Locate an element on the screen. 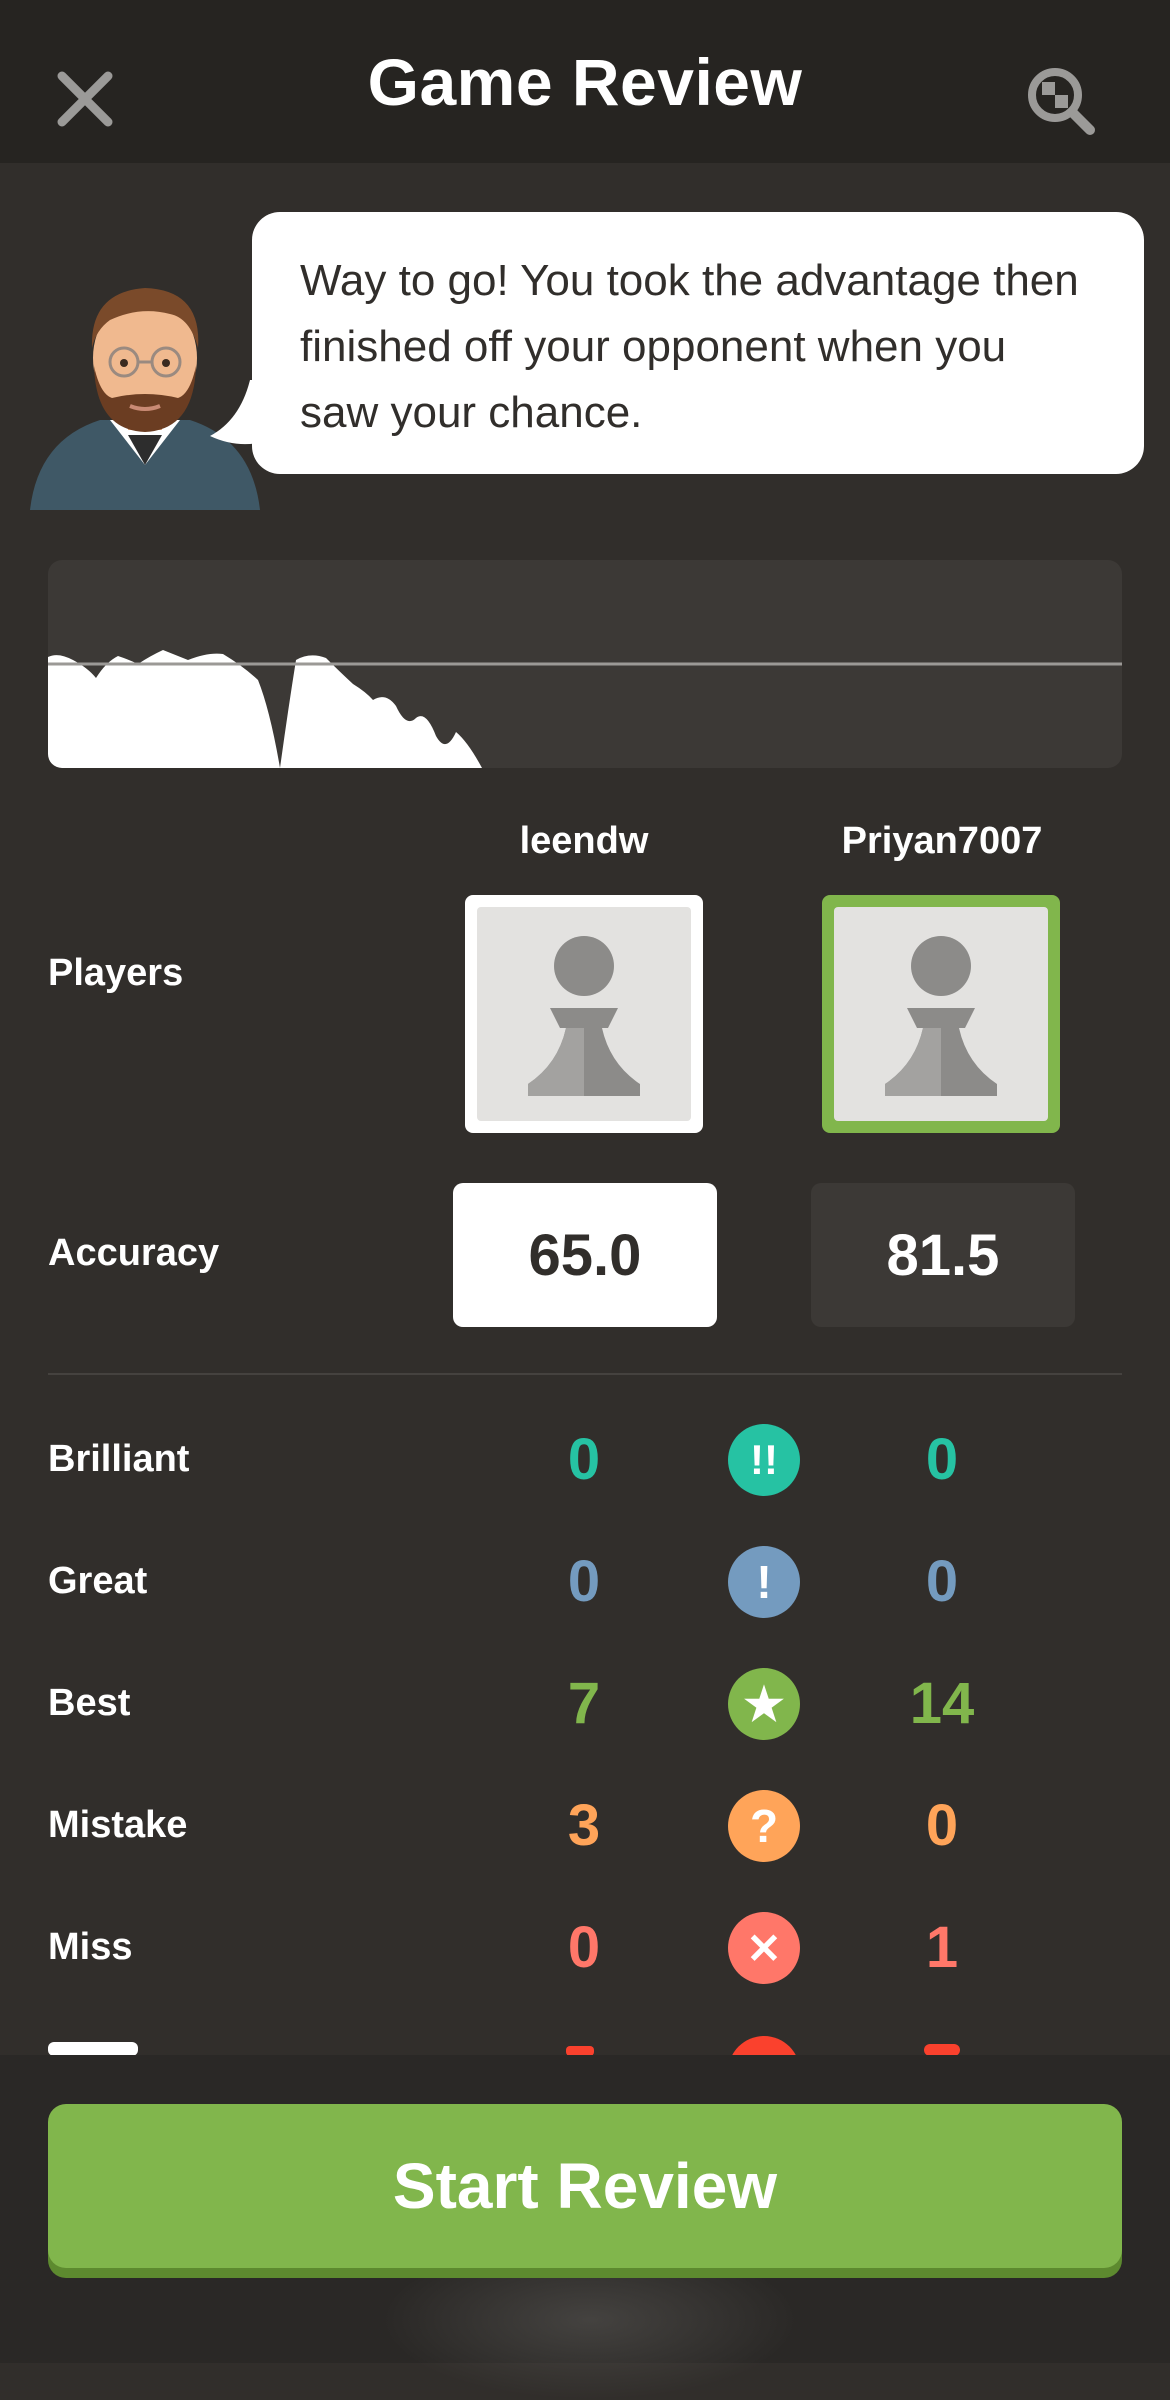 Image resolution: width=1170 pixels, height=2400 pixels. white-miss-count: 0 is located at coordinates (584, 1947).